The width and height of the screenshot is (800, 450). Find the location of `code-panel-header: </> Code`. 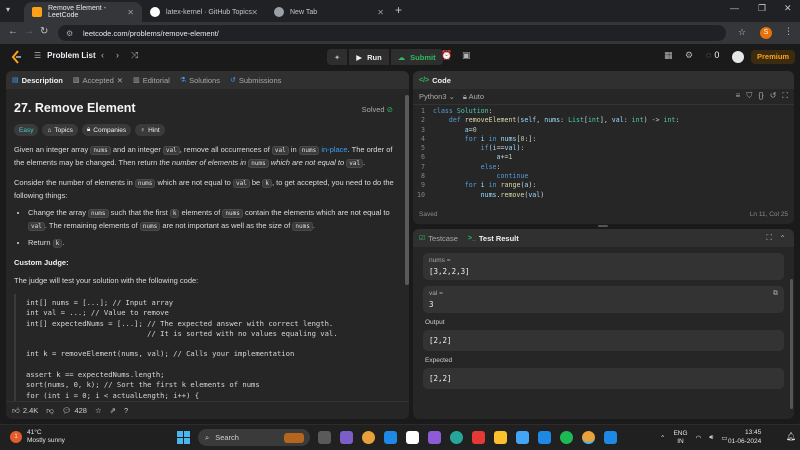

code-panel-header: </> Code is located at coordinates (603, 80).